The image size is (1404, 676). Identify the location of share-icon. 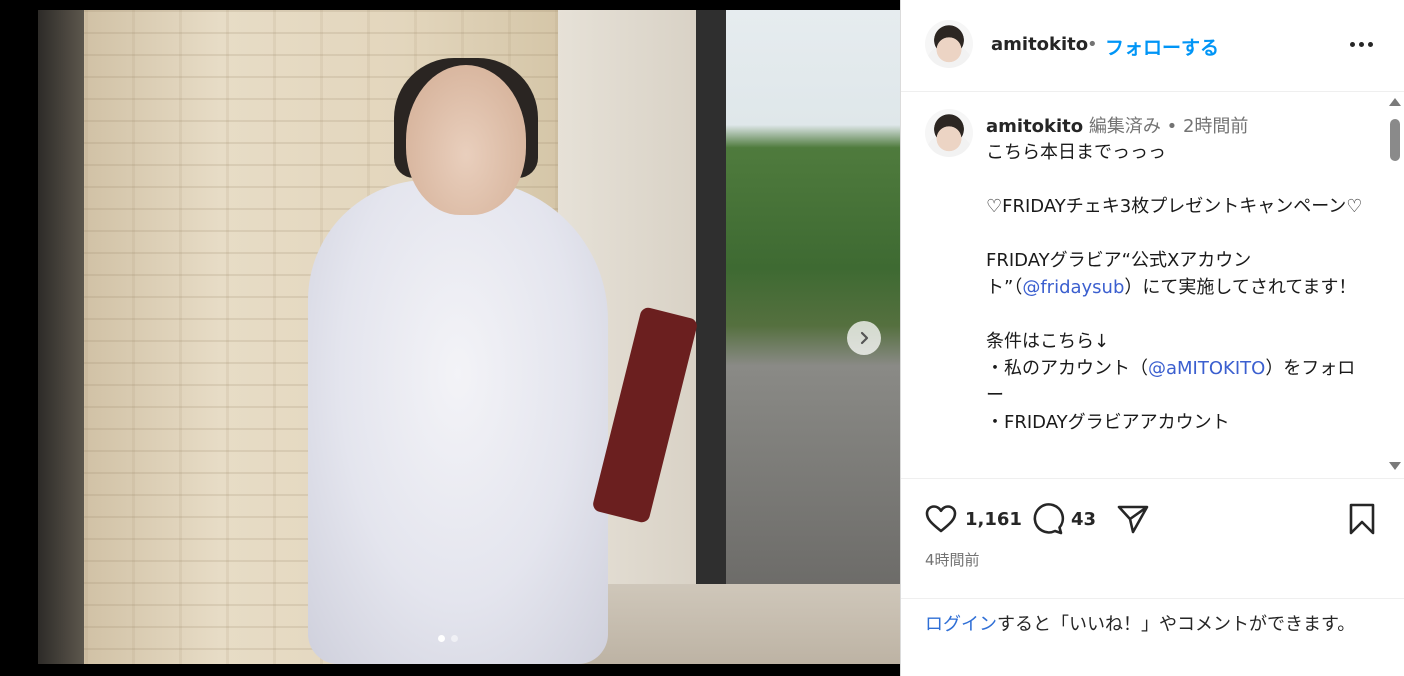
(1133, 519).